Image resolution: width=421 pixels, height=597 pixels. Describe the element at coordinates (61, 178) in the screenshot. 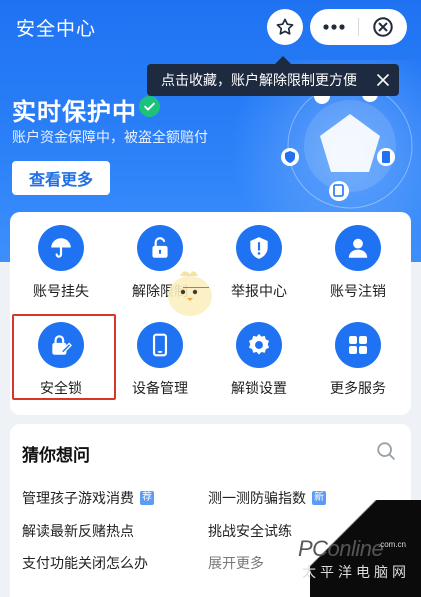

I see `view-more-button: 查看更多` at that location.